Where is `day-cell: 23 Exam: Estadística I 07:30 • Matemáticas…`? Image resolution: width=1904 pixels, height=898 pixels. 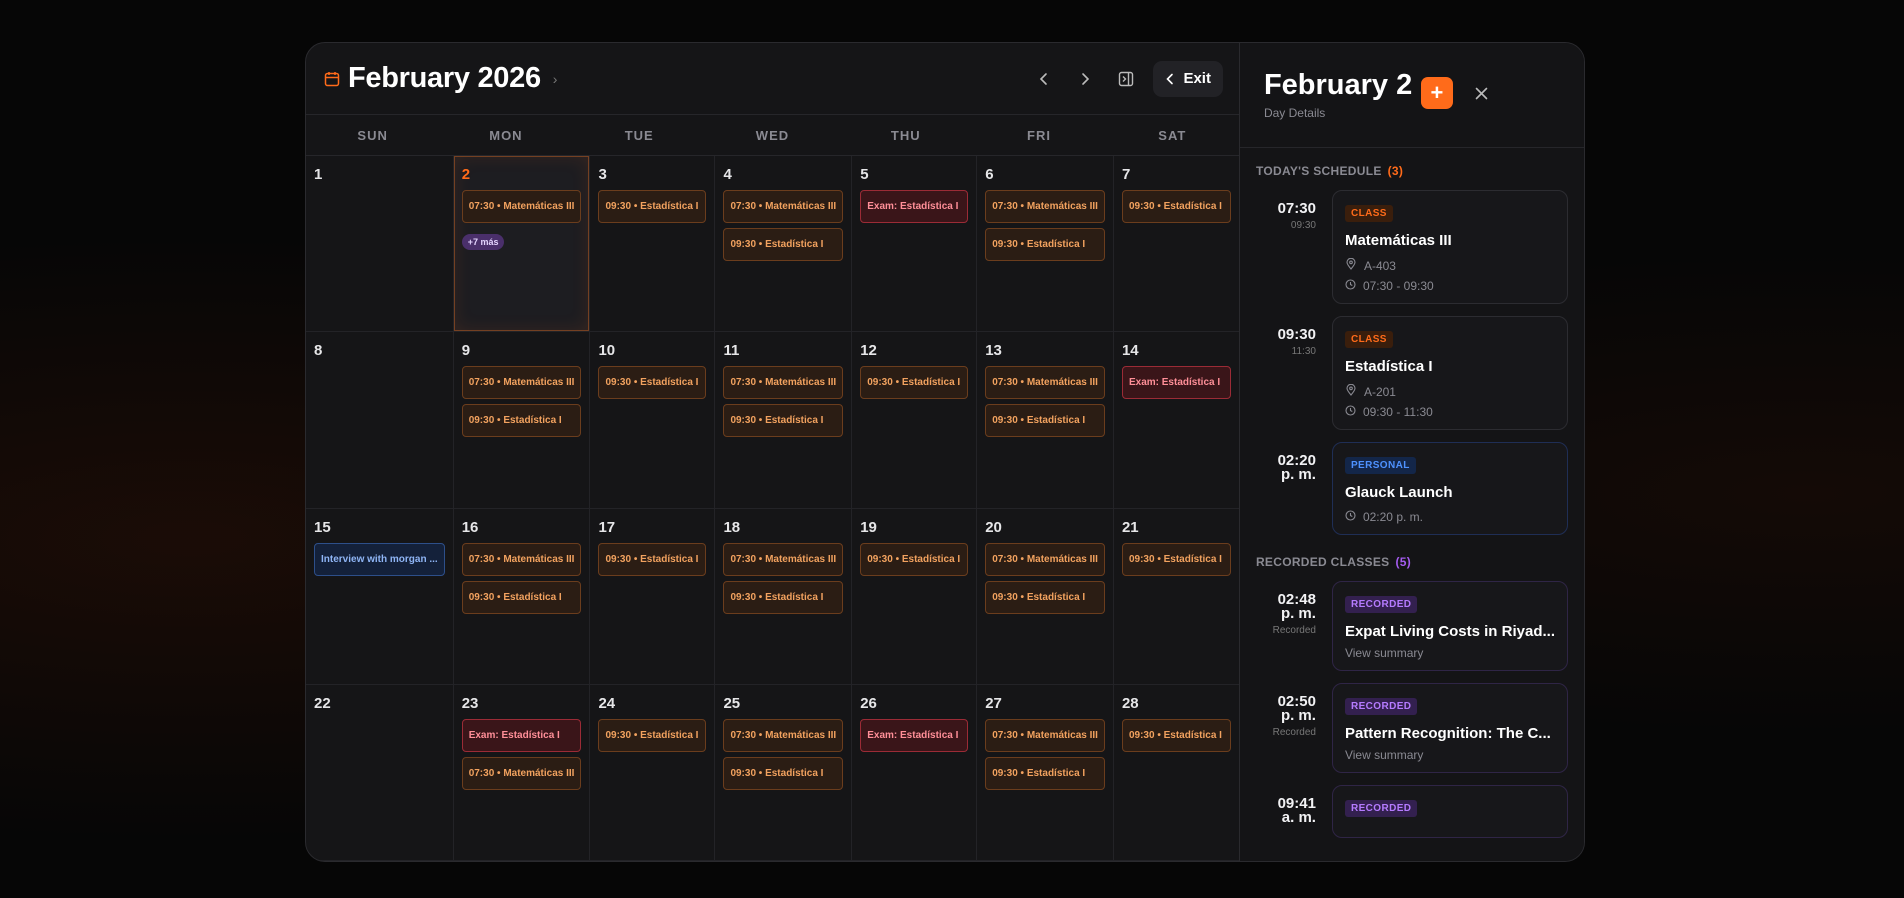 day-cell: 23 Exam: Estadística I 07:30 • Matemáticas… is located at coordinates (522, 772).